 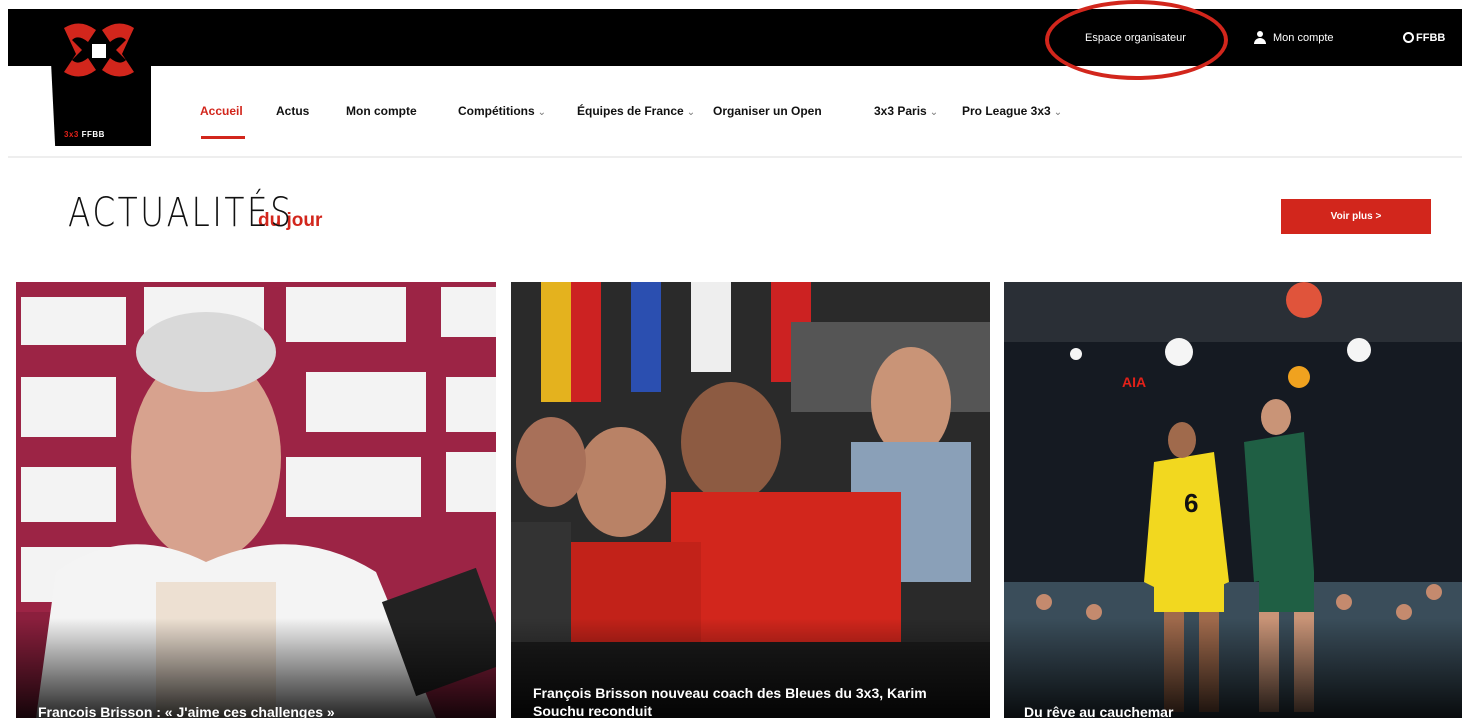 I want to click on nav-item-mon-compte: Mon compte, so click(x=381, y=111).